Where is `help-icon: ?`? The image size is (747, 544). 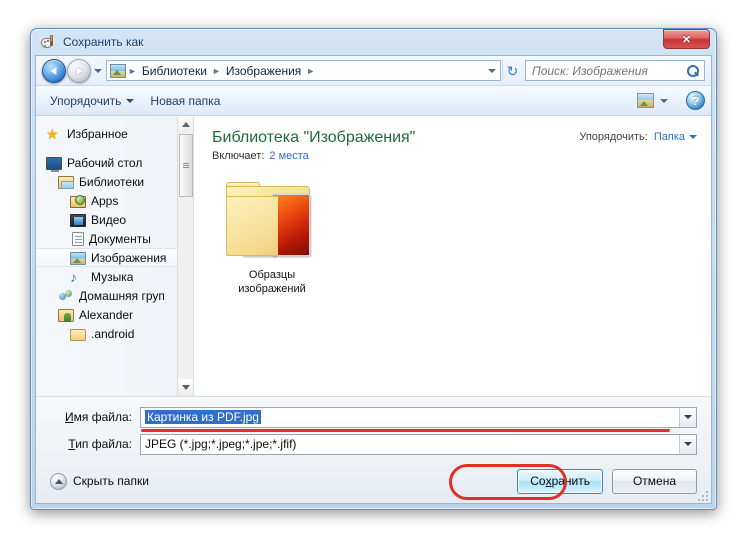
help-icon: ? is located at coordinates (695, 100).